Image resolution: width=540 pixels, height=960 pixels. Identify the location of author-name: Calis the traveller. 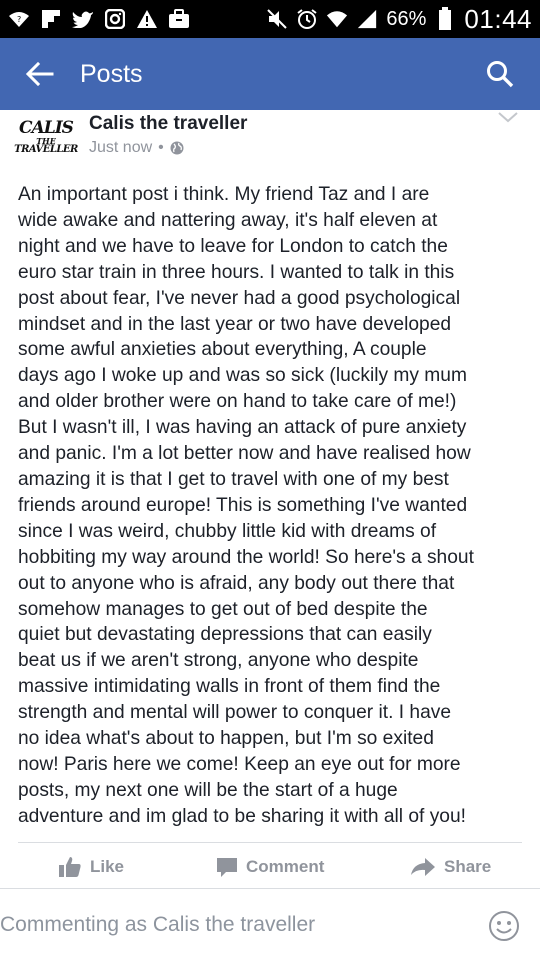
(168, 124).